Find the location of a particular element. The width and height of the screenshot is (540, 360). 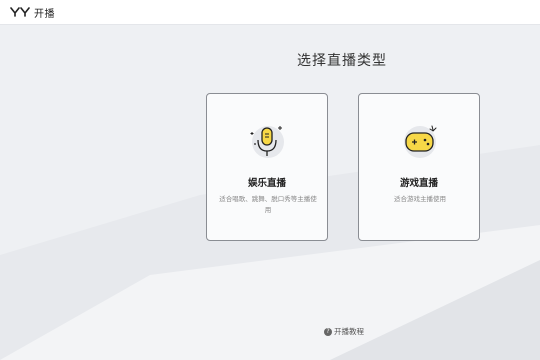

microphone-icon is located at coordinates (267, 142).